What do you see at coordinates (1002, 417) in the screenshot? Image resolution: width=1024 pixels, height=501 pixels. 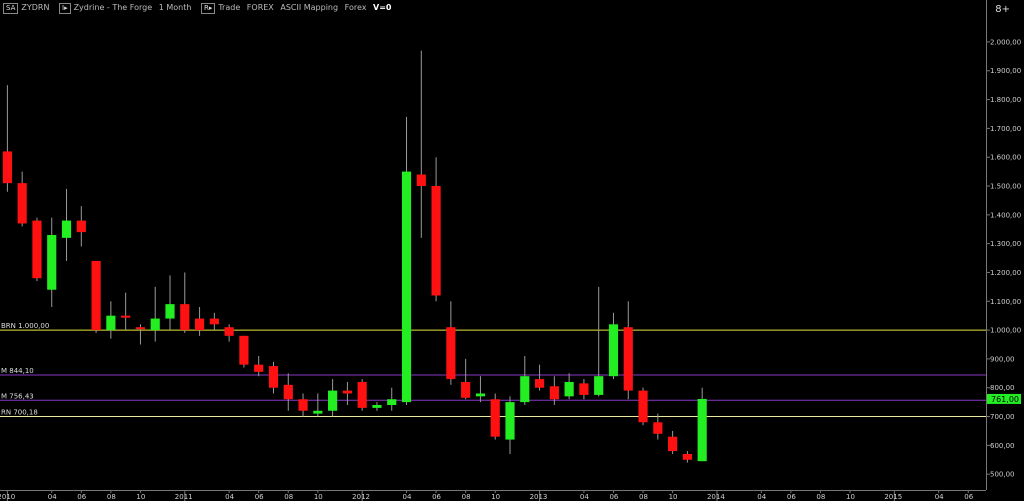 I see `y-tick-label-2: 700,00` at bounding box center [1002, 417].